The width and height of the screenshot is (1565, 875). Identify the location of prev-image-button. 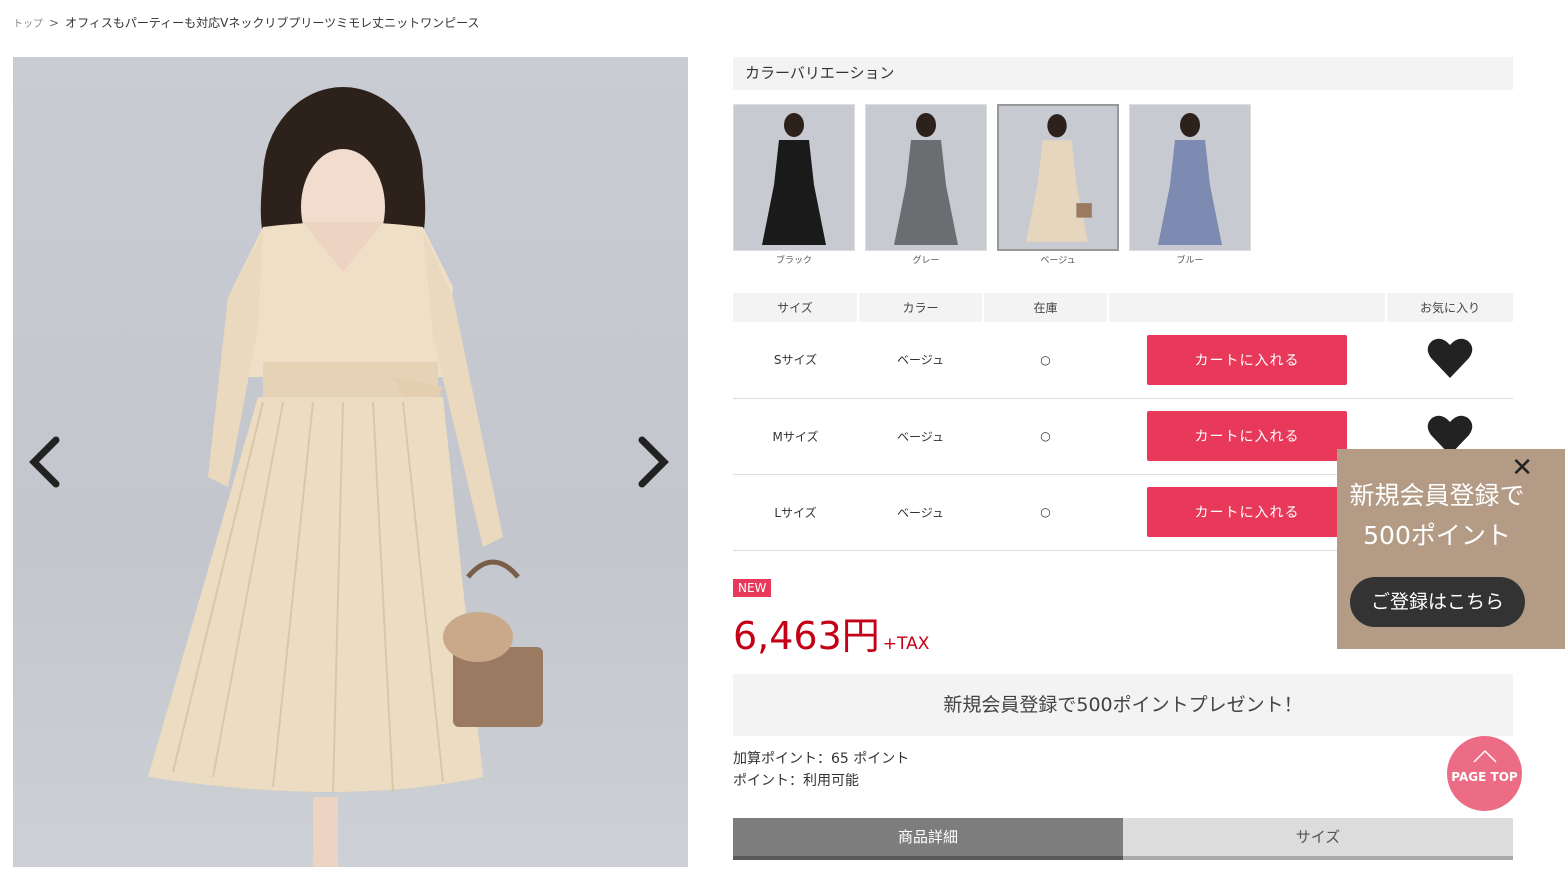
(45, 462).